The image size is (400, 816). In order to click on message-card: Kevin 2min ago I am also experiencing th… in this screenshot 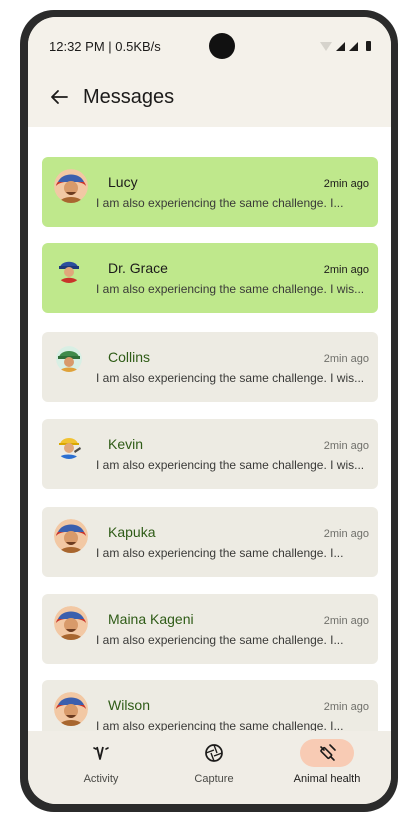, I will do `click(210, 454)`.